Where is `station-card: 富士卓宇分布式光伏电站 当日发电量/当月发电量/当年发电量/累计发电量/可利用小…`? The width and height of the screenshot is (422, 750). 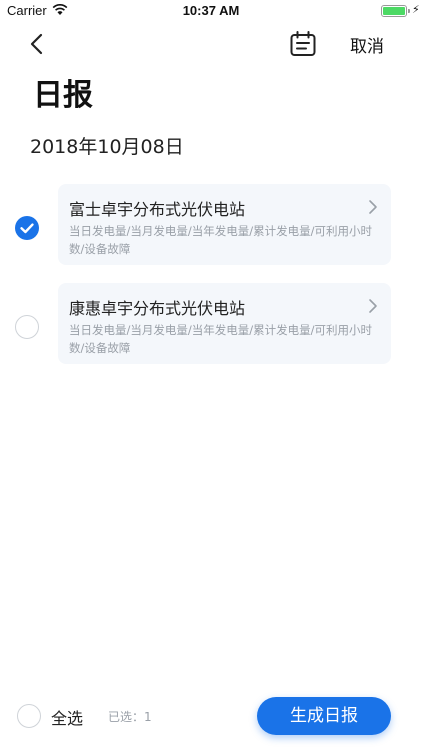 station-card: 富士卓宇分布式光伏电站 当日发电量/当月发电量/当年发电量/累计发电量/可利用小… is located at coordinates (224, 224).